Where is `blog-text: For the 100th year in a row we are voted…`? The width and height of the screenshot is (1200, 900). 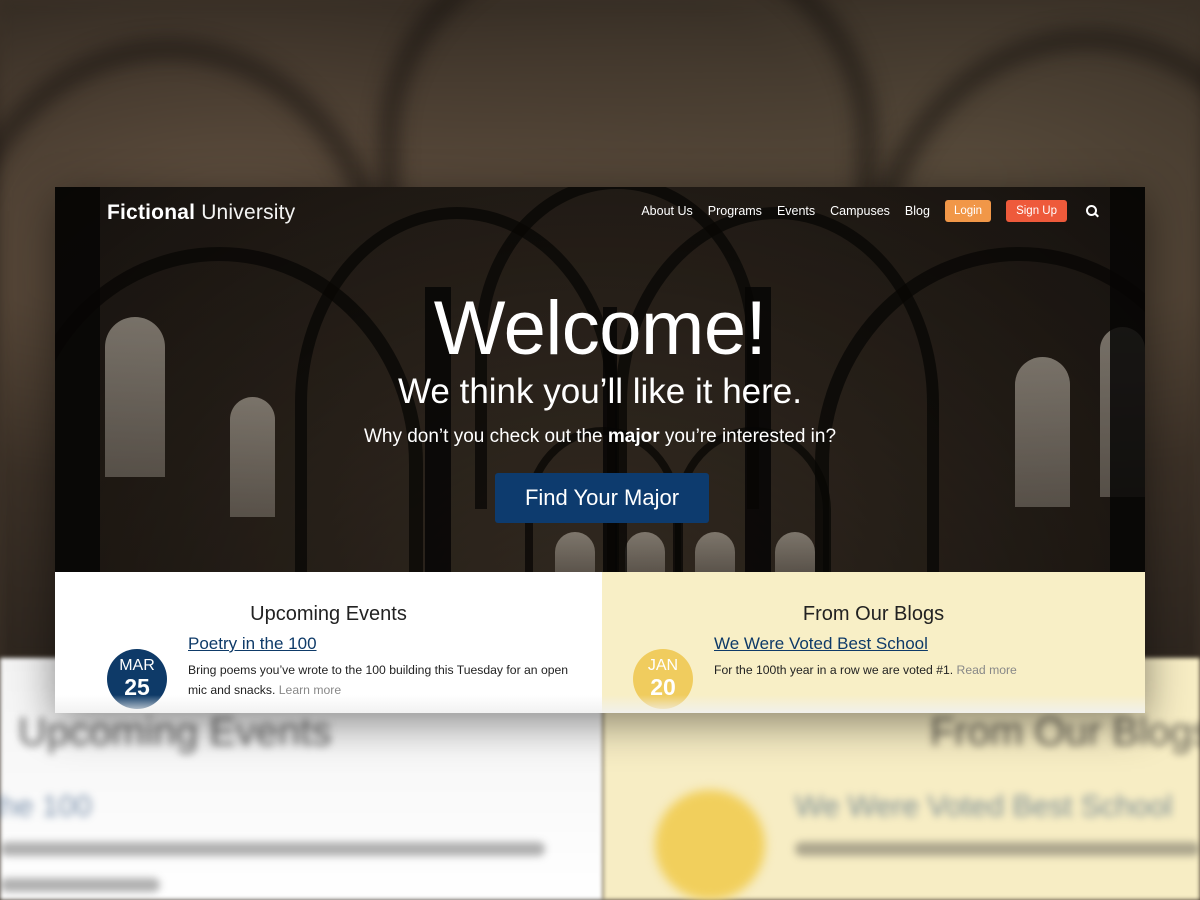 blog-text: For the 100th year in a row we are voted… is located at coordinates (834, 670).